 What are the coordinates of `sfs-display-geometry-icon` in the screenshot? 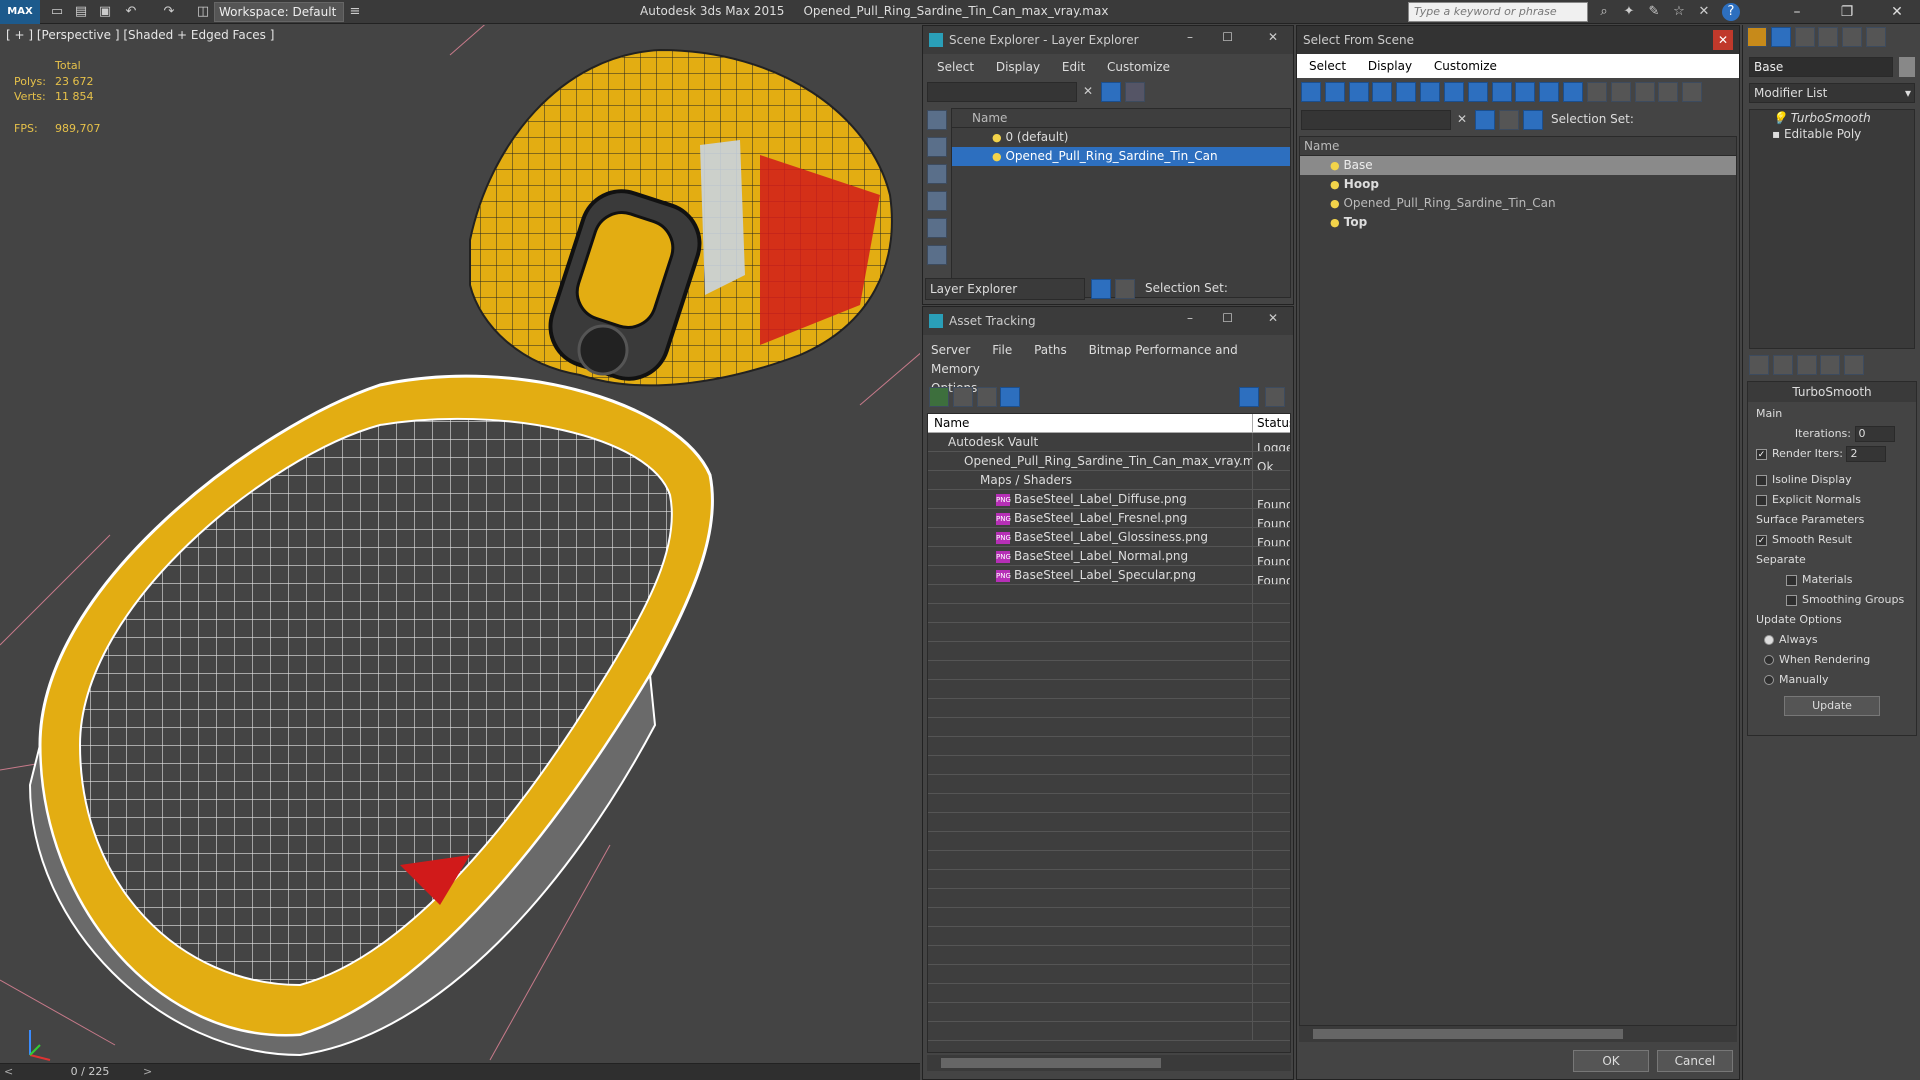 It's located at (1334, 92).